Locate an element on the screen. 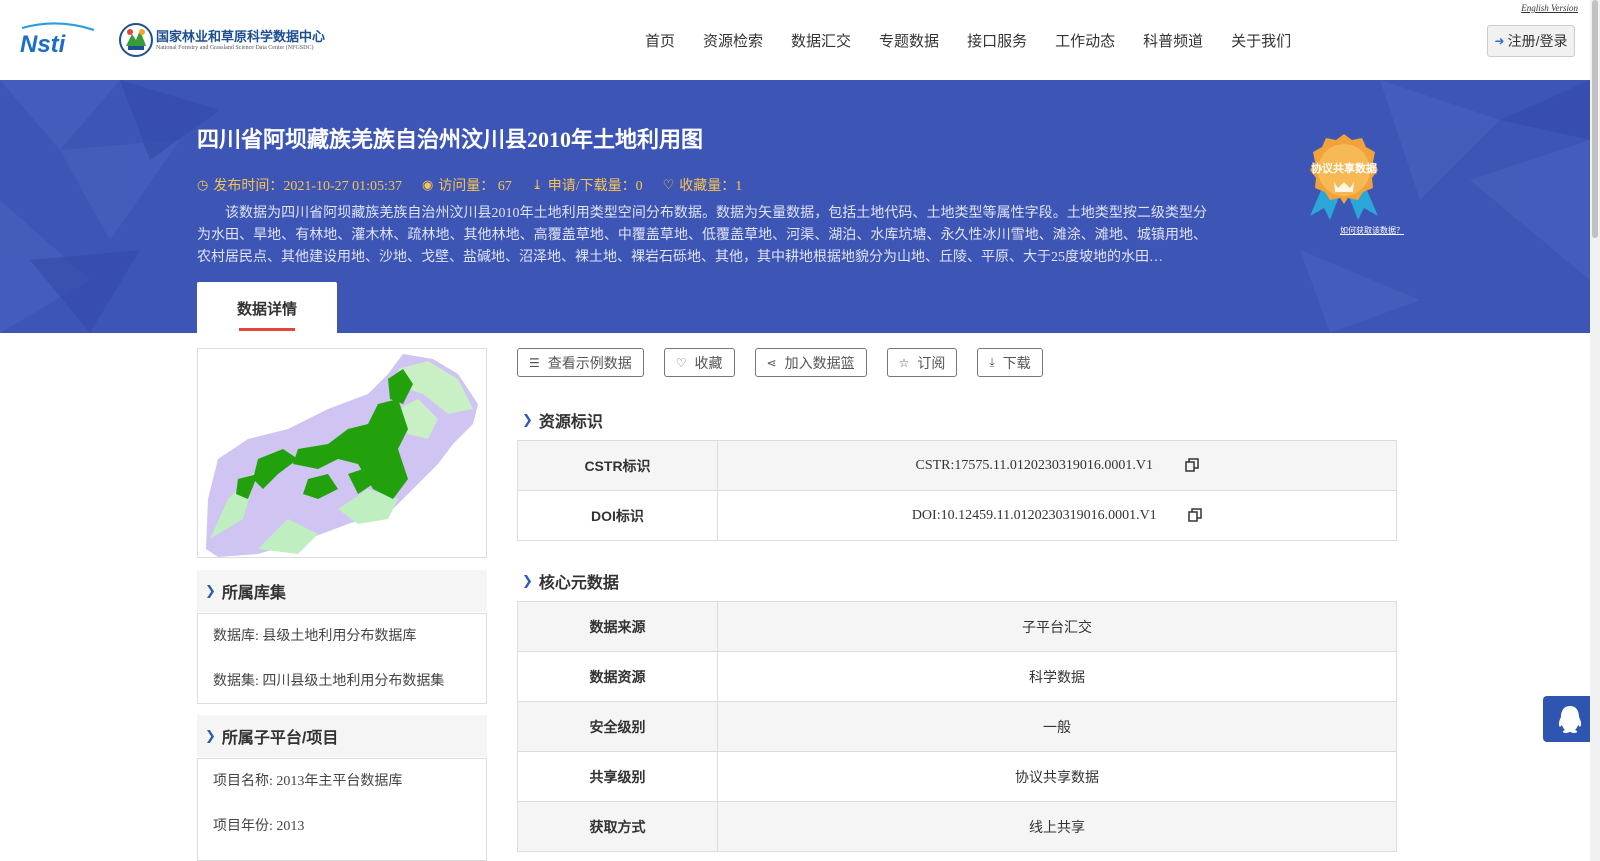  publish-time: ◷ 发布时间：2021-10-27 01:05:37 is located at coordinates (299, 185).